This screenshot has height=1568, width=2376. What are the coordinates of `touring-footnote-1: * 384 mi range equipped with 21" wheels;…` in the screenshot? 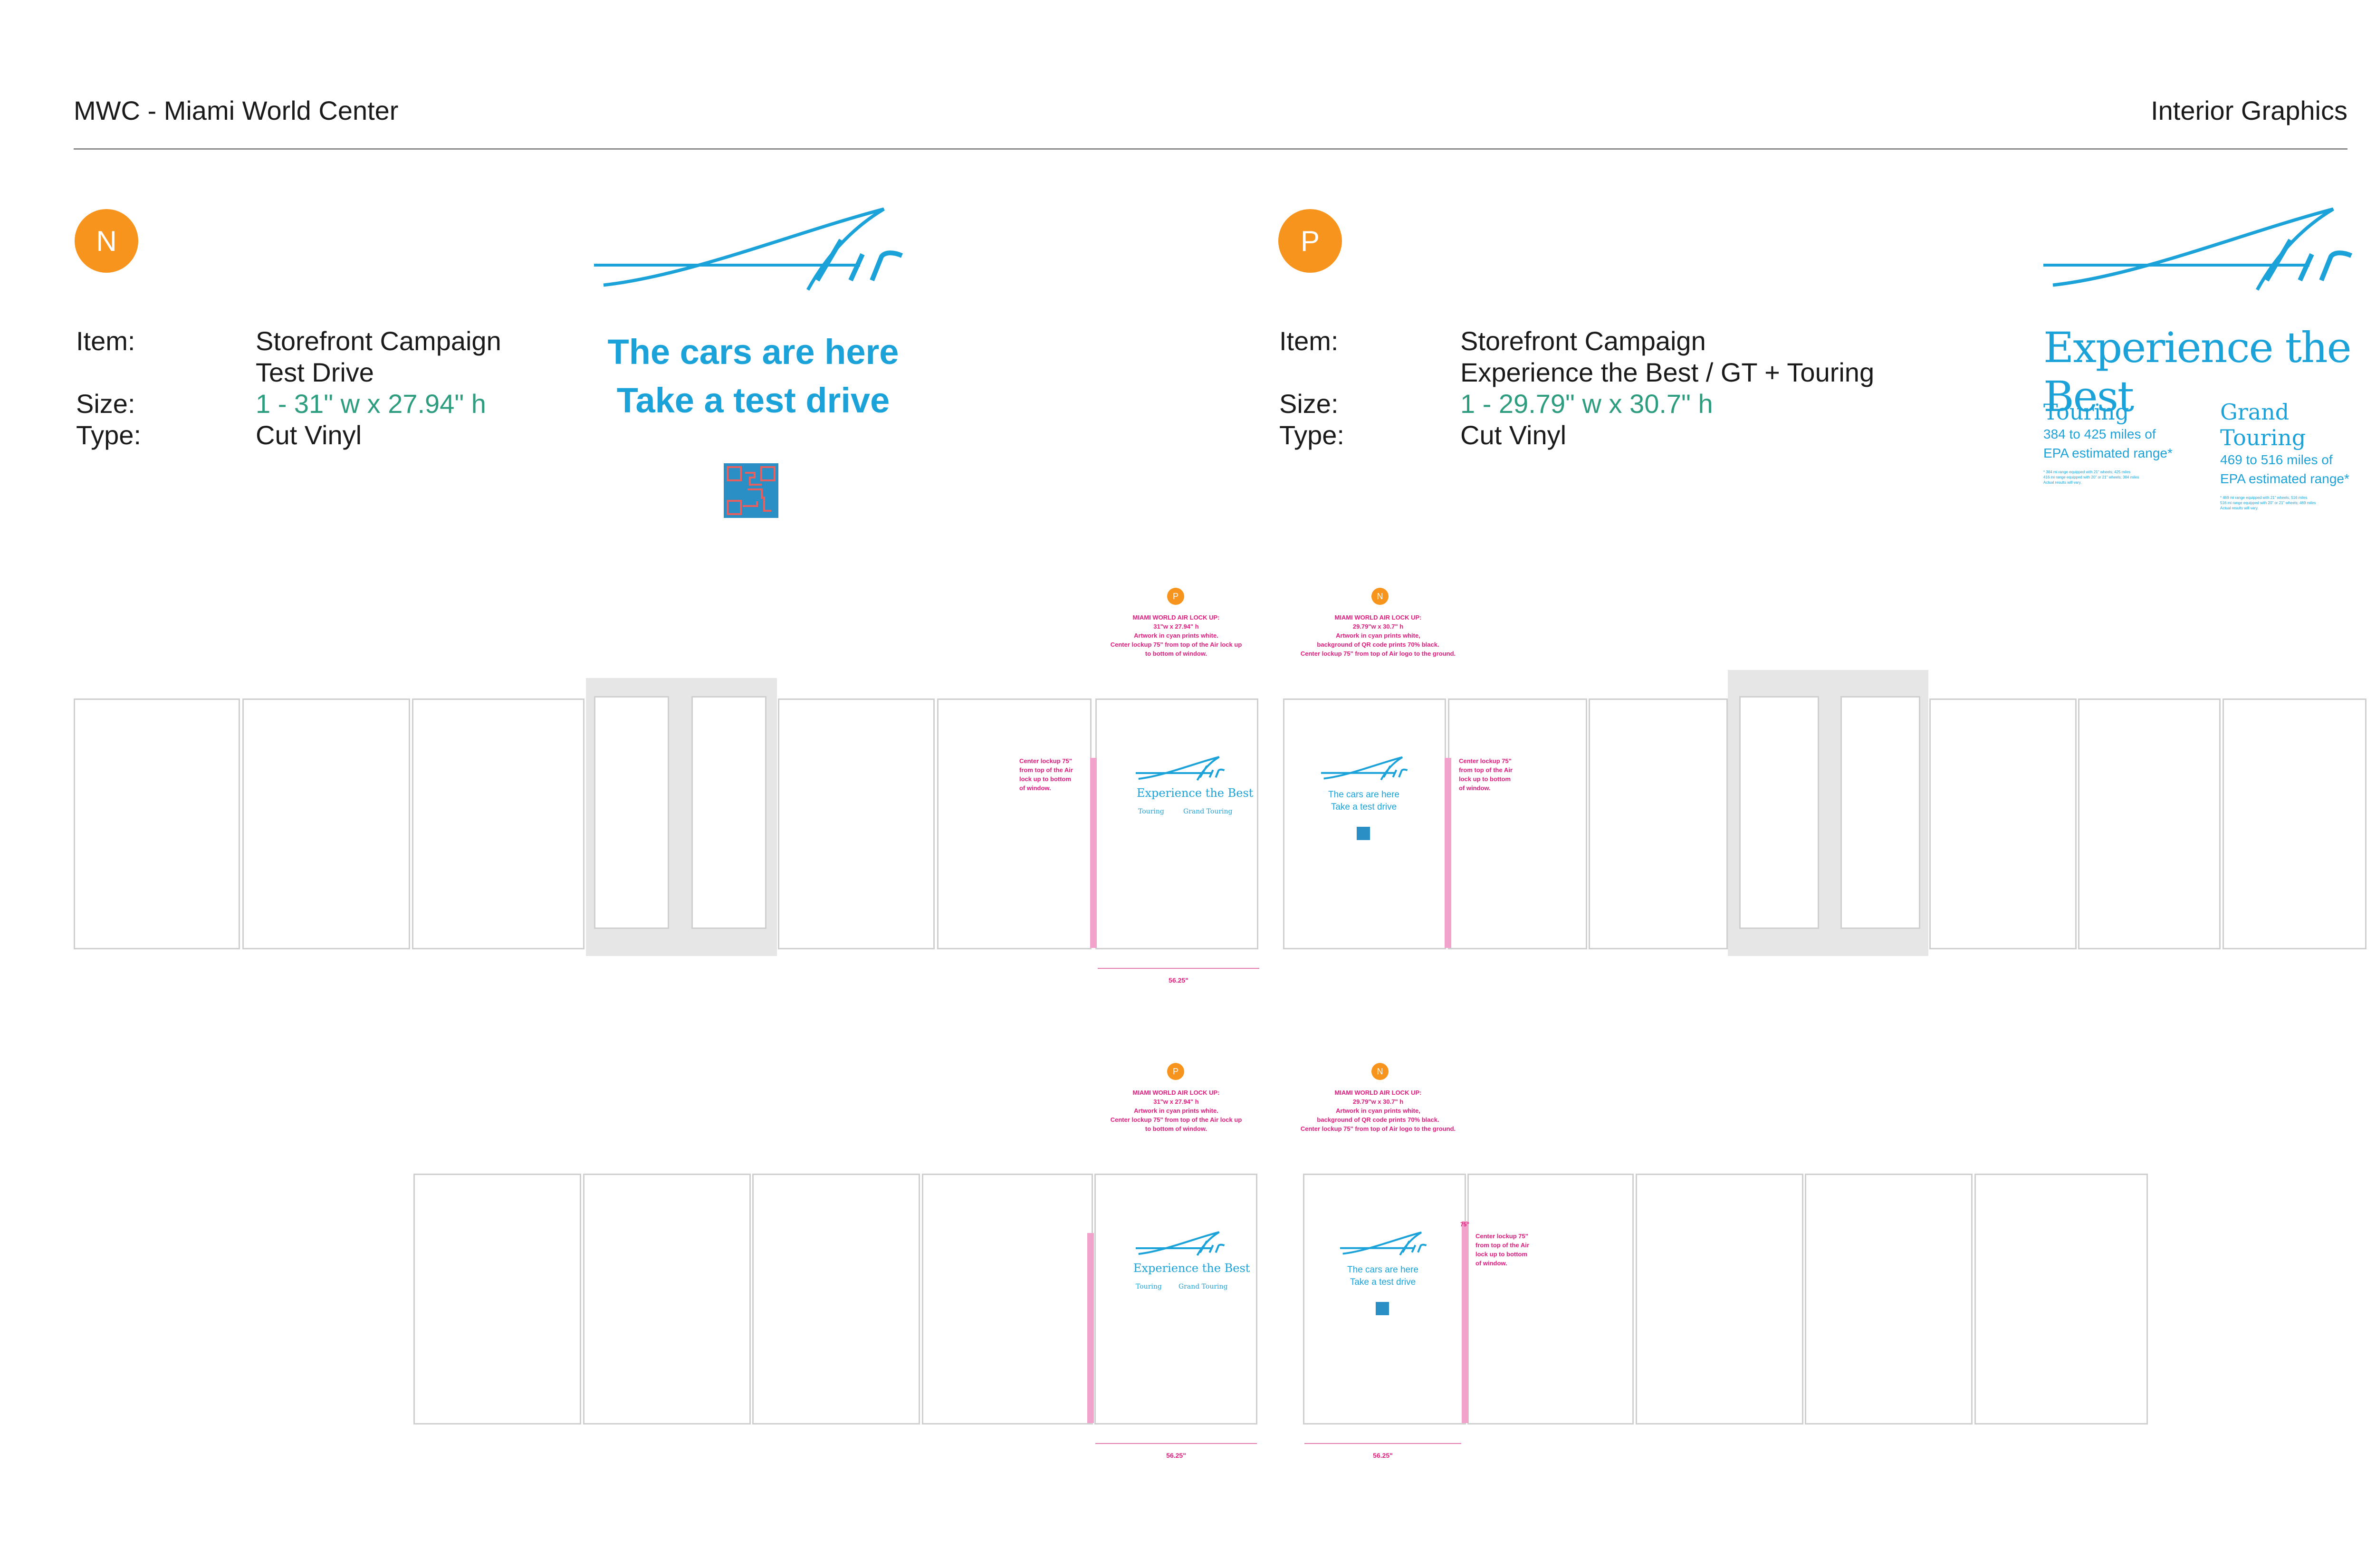 It's located at (2087, 472).